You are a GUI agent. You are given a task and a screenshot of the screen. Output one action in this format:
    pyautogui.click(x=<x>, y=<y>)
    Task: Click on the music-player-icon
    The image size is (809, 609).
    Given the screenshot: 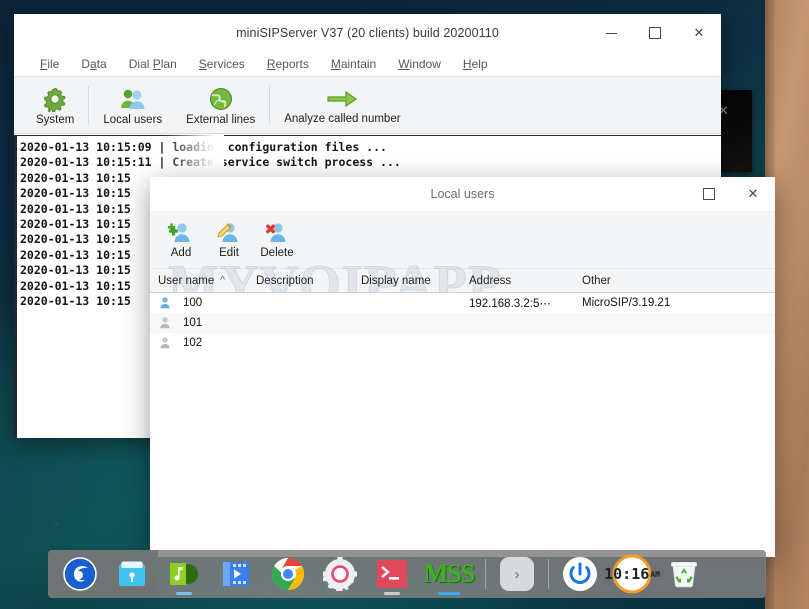 What is the action you would take?
    pyautogui.click(x=184, y=574)
    